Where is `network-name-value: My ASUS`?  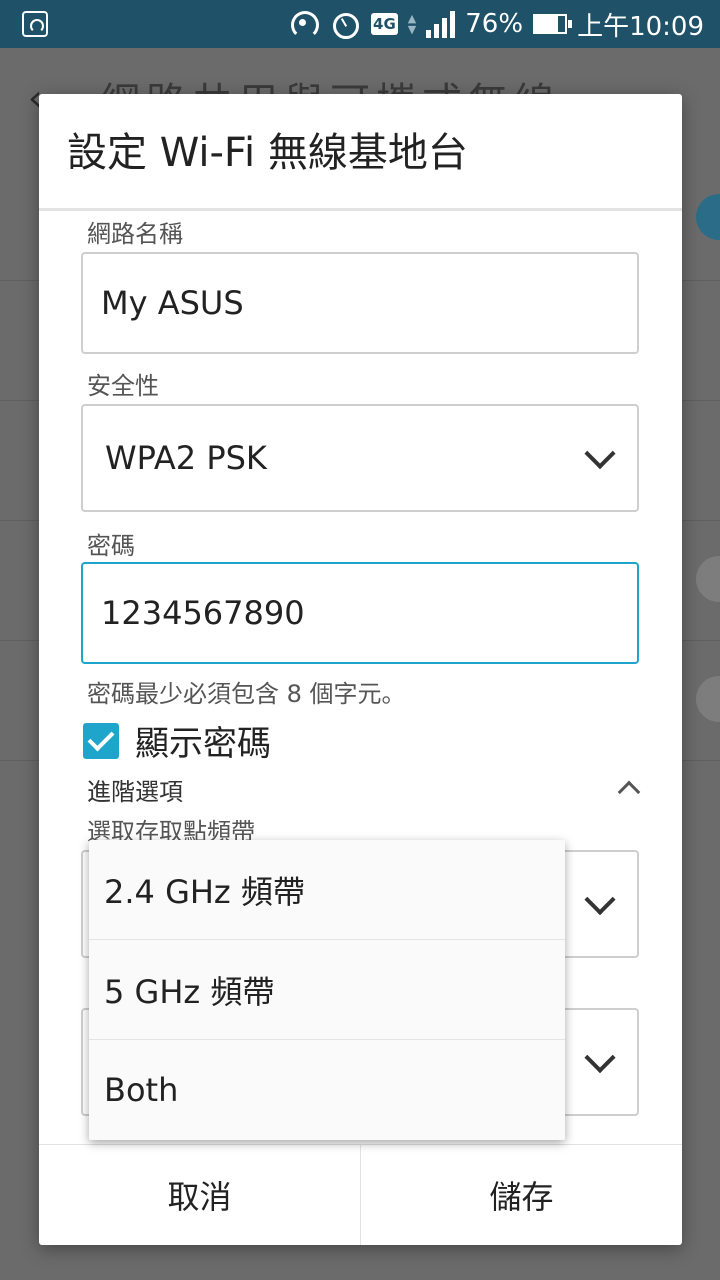 network-name-value: My ASUS is located at coordinates (172, 303).